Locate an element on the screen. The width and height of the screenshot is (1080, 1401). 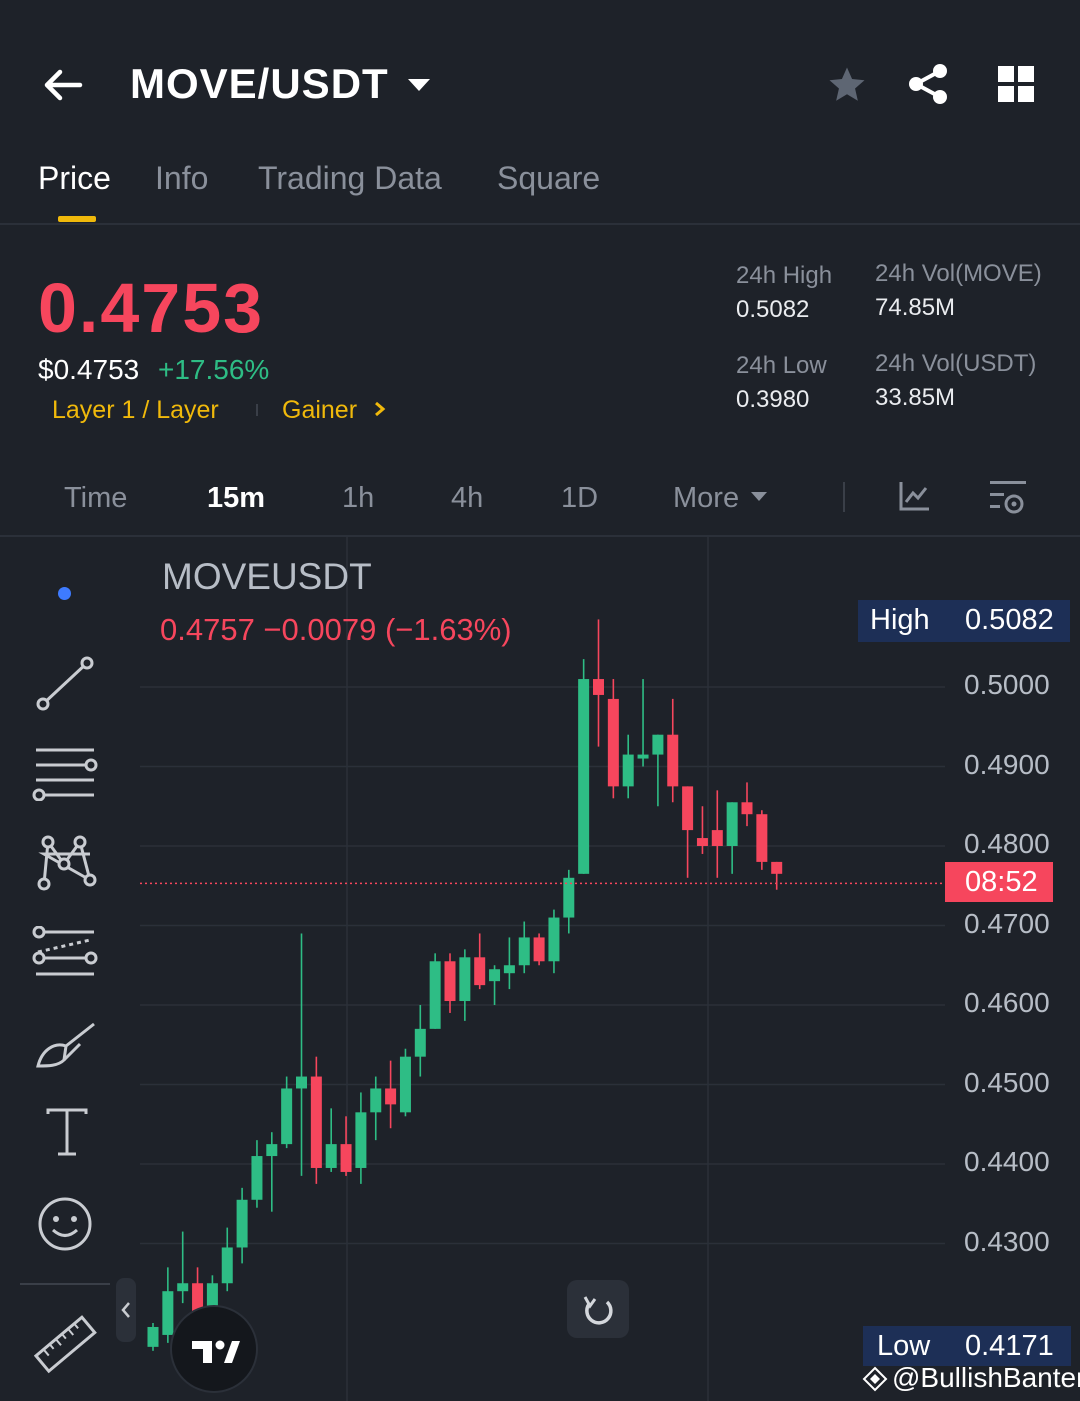
fib-tool-icon is located at coordinates (65, 956).